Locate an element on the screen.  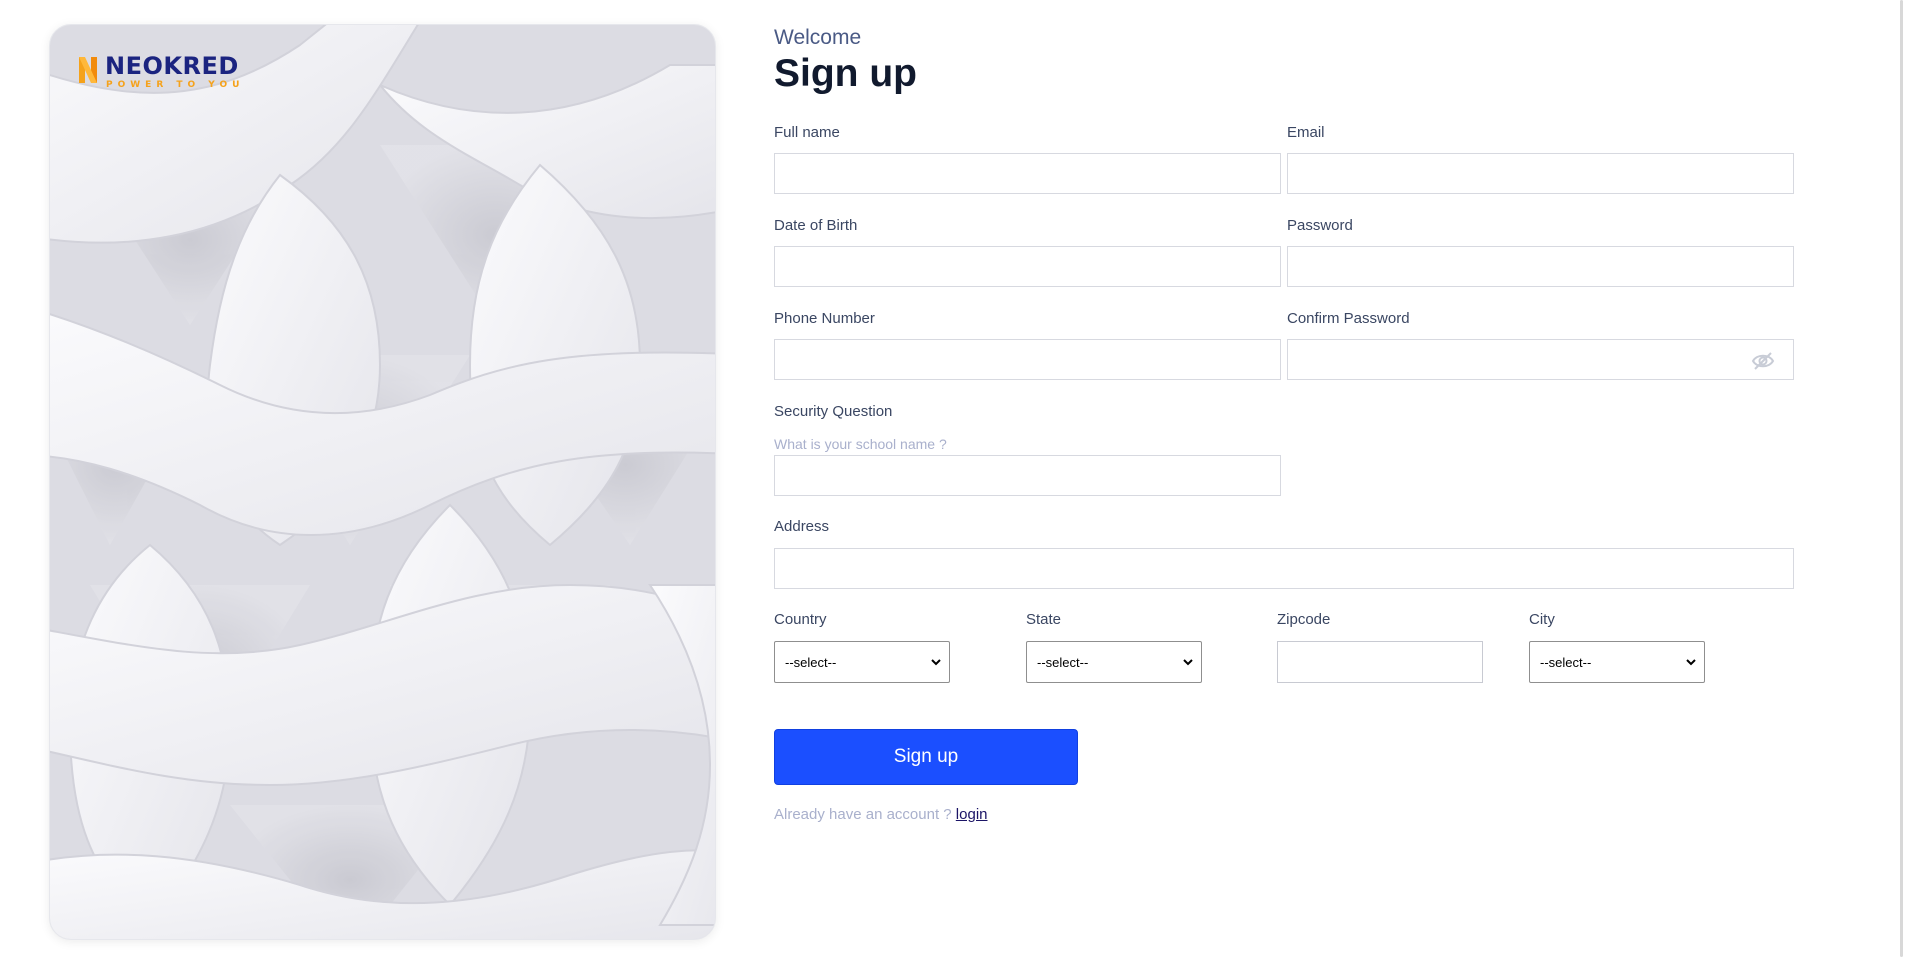
password-label: Password is located at coordinates (1320, 225).